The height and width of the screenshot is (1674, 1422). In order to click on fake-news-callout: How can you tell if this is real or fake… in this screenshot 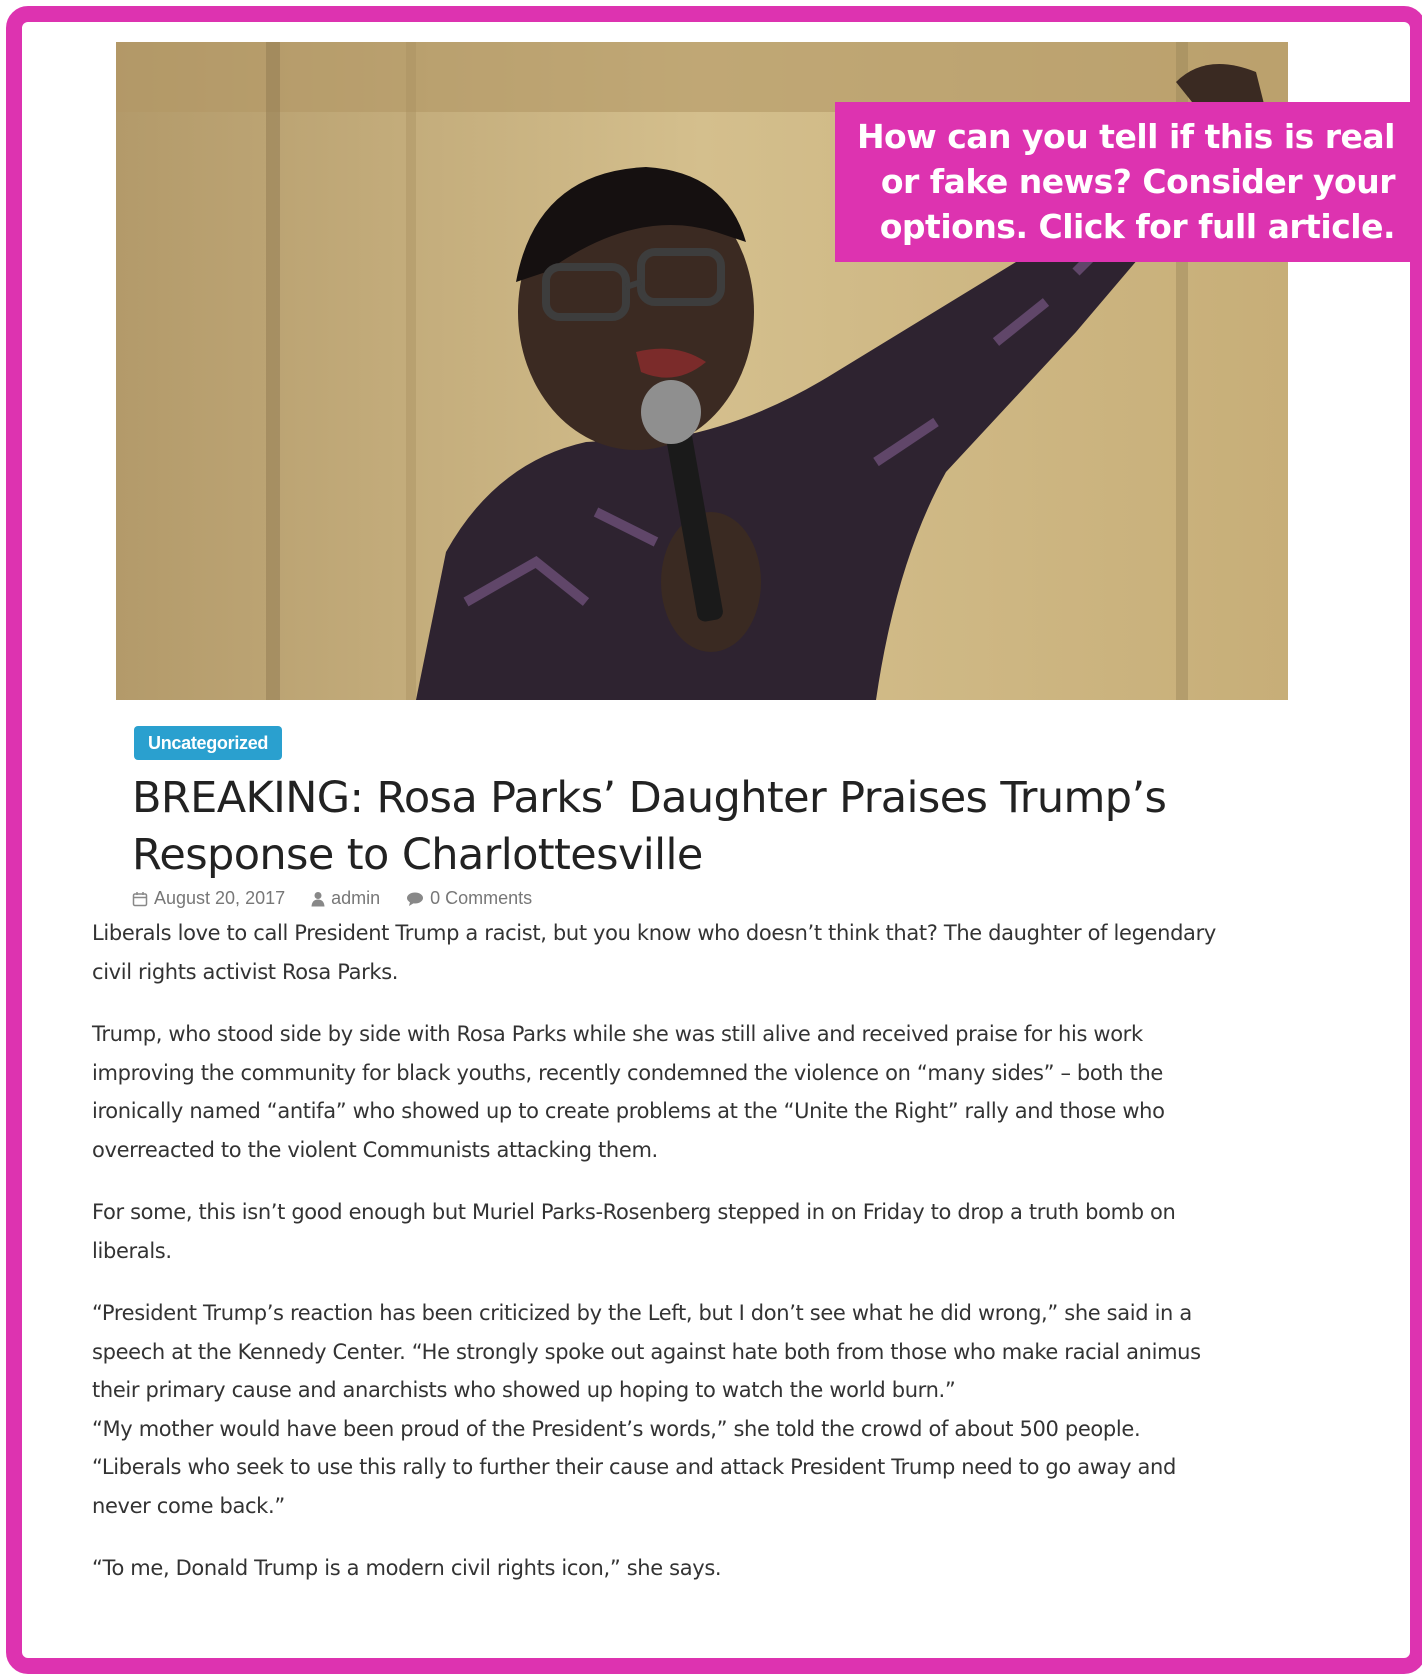, I will do `click(1128, 182)`.